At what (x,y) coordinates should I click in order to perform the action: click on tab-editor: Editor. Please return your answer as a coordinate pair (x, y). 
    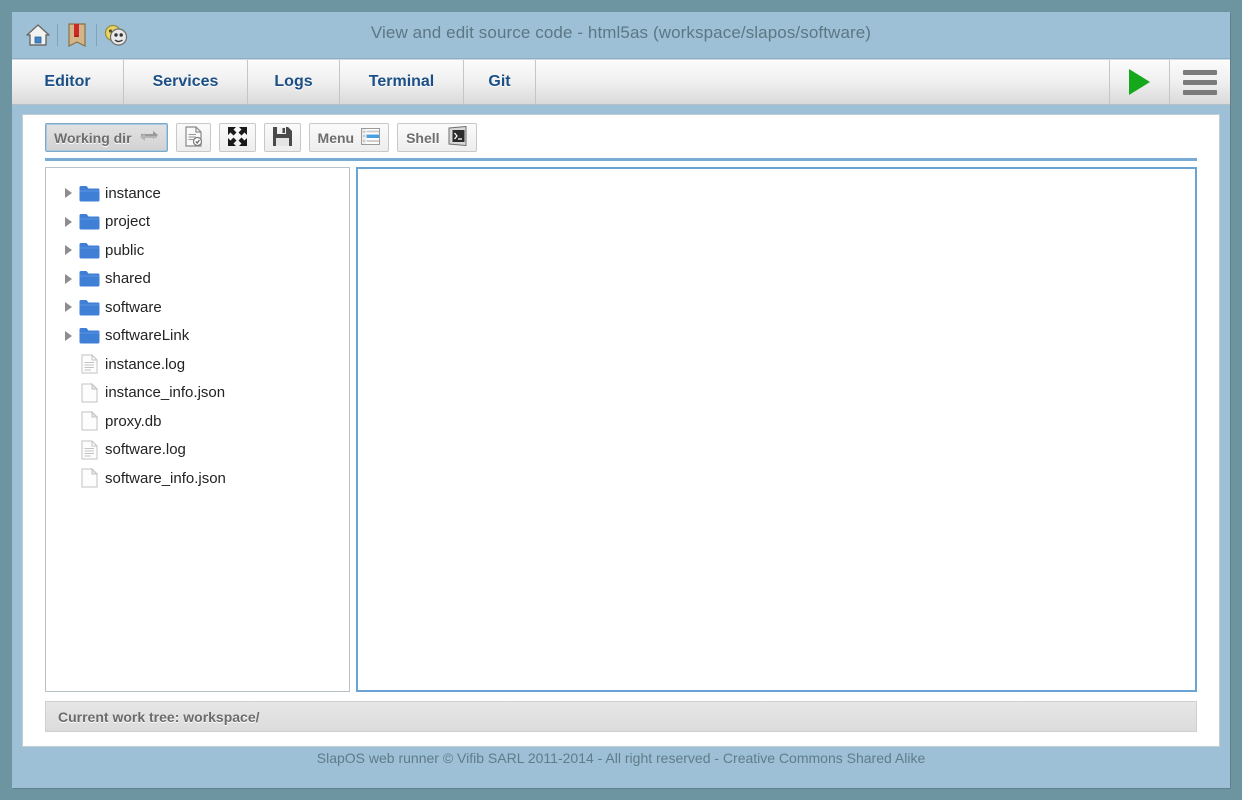
    Looking at the image, I should click on (68, 82).